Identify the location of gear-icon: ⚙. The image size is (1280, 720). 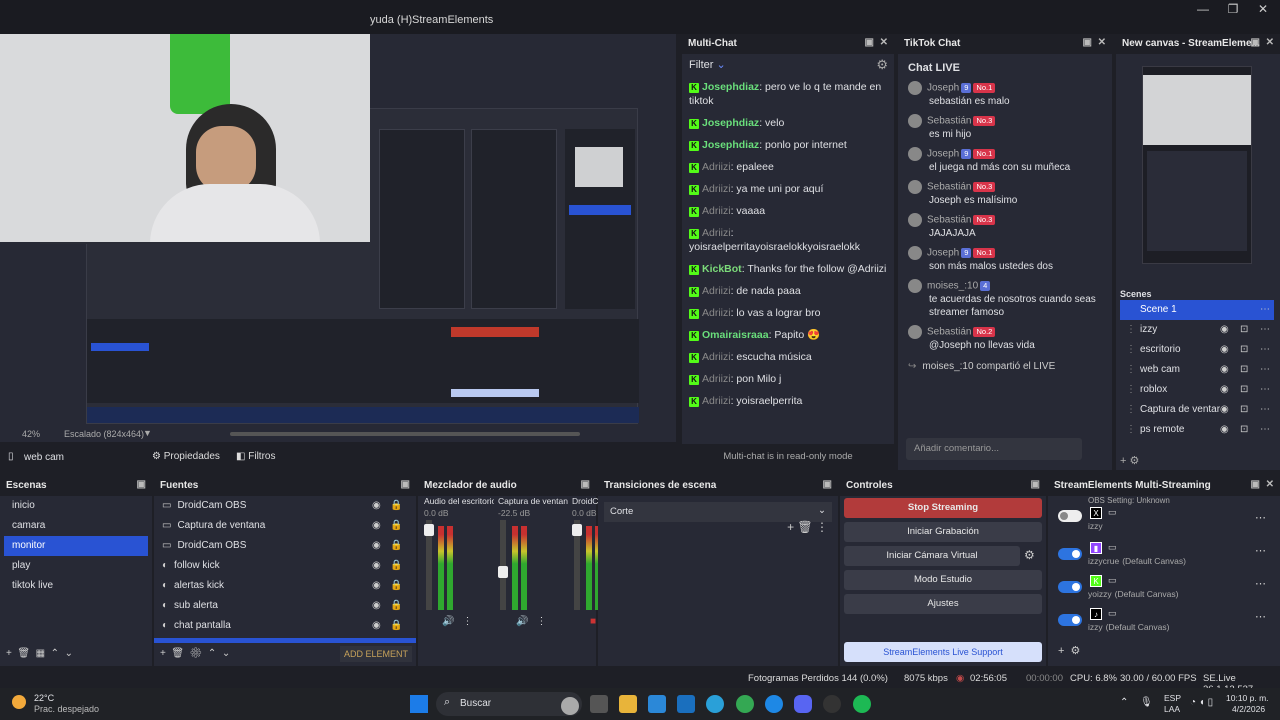
(882, 65).